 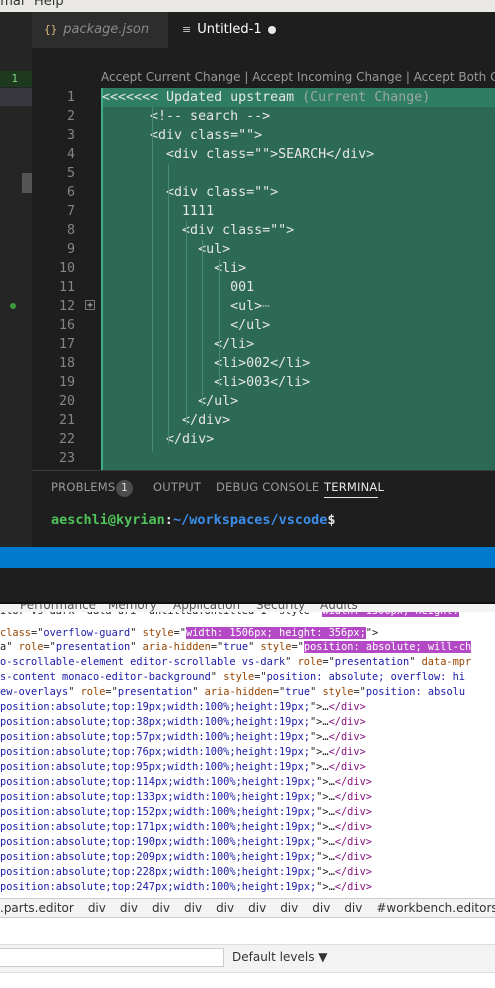 I want to click on dom-token: ew-overlays, so click(x=34, y=692).